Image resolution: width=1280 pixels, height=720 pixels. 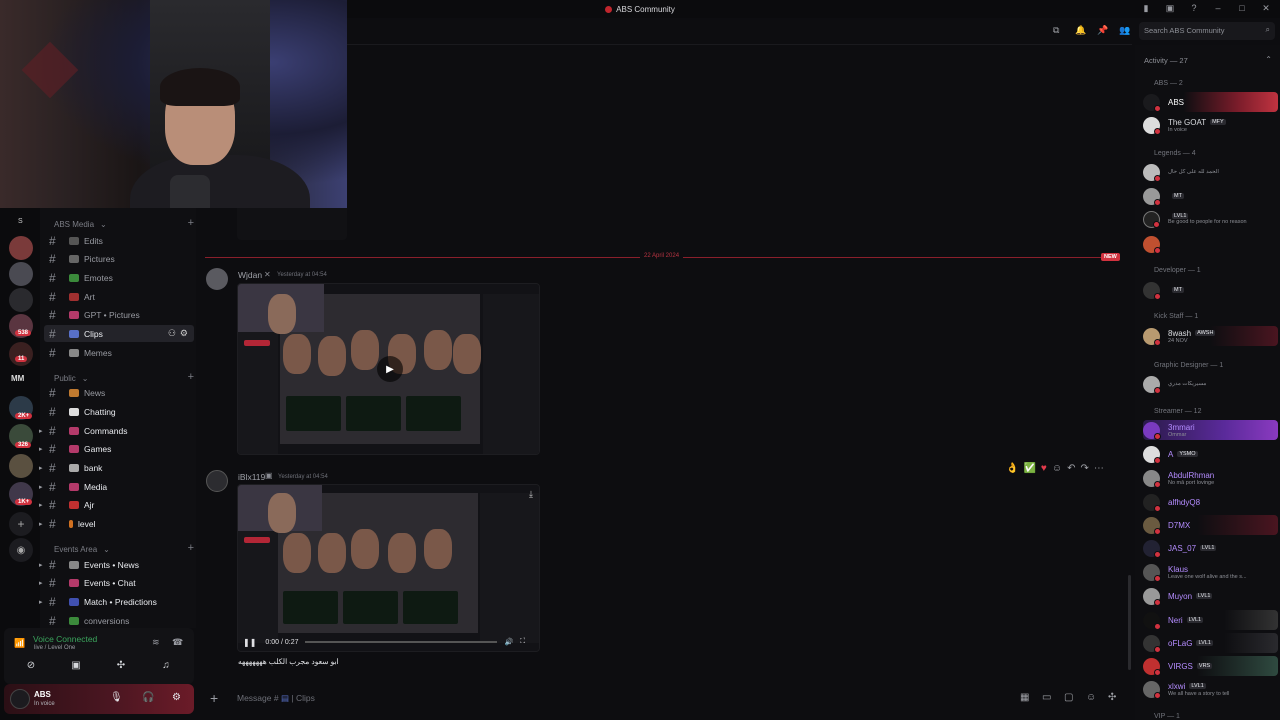 I want to click on screen-share-icon: ▣, so click(x=76, y=665).